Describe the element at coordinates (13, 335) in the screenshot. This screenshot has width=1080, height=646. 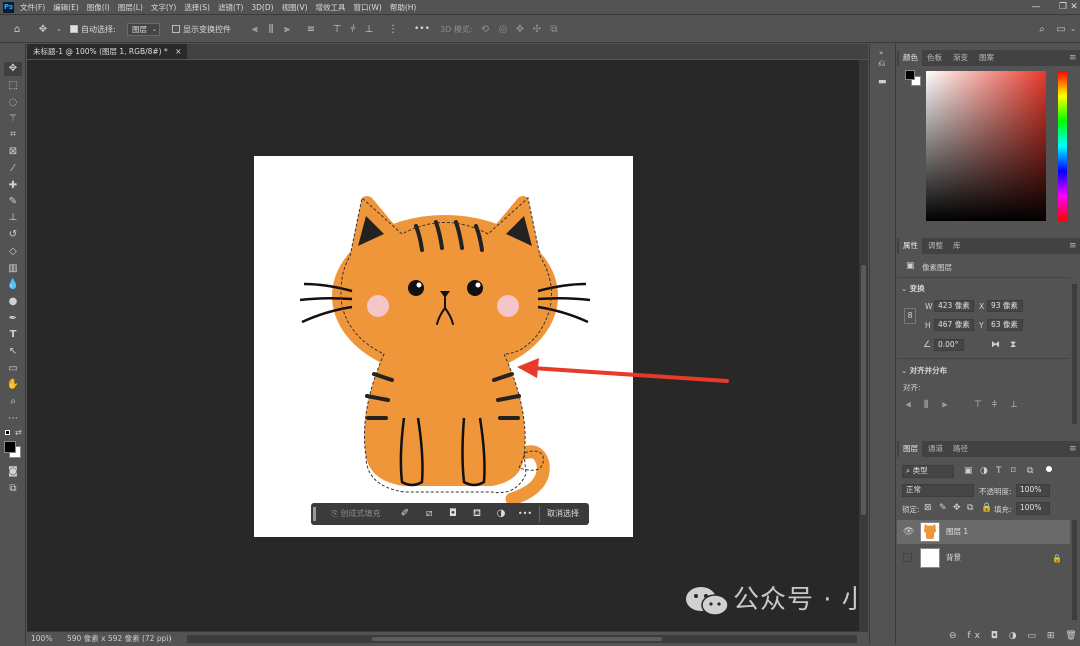
I see `type-tool-icon: T` at that location.